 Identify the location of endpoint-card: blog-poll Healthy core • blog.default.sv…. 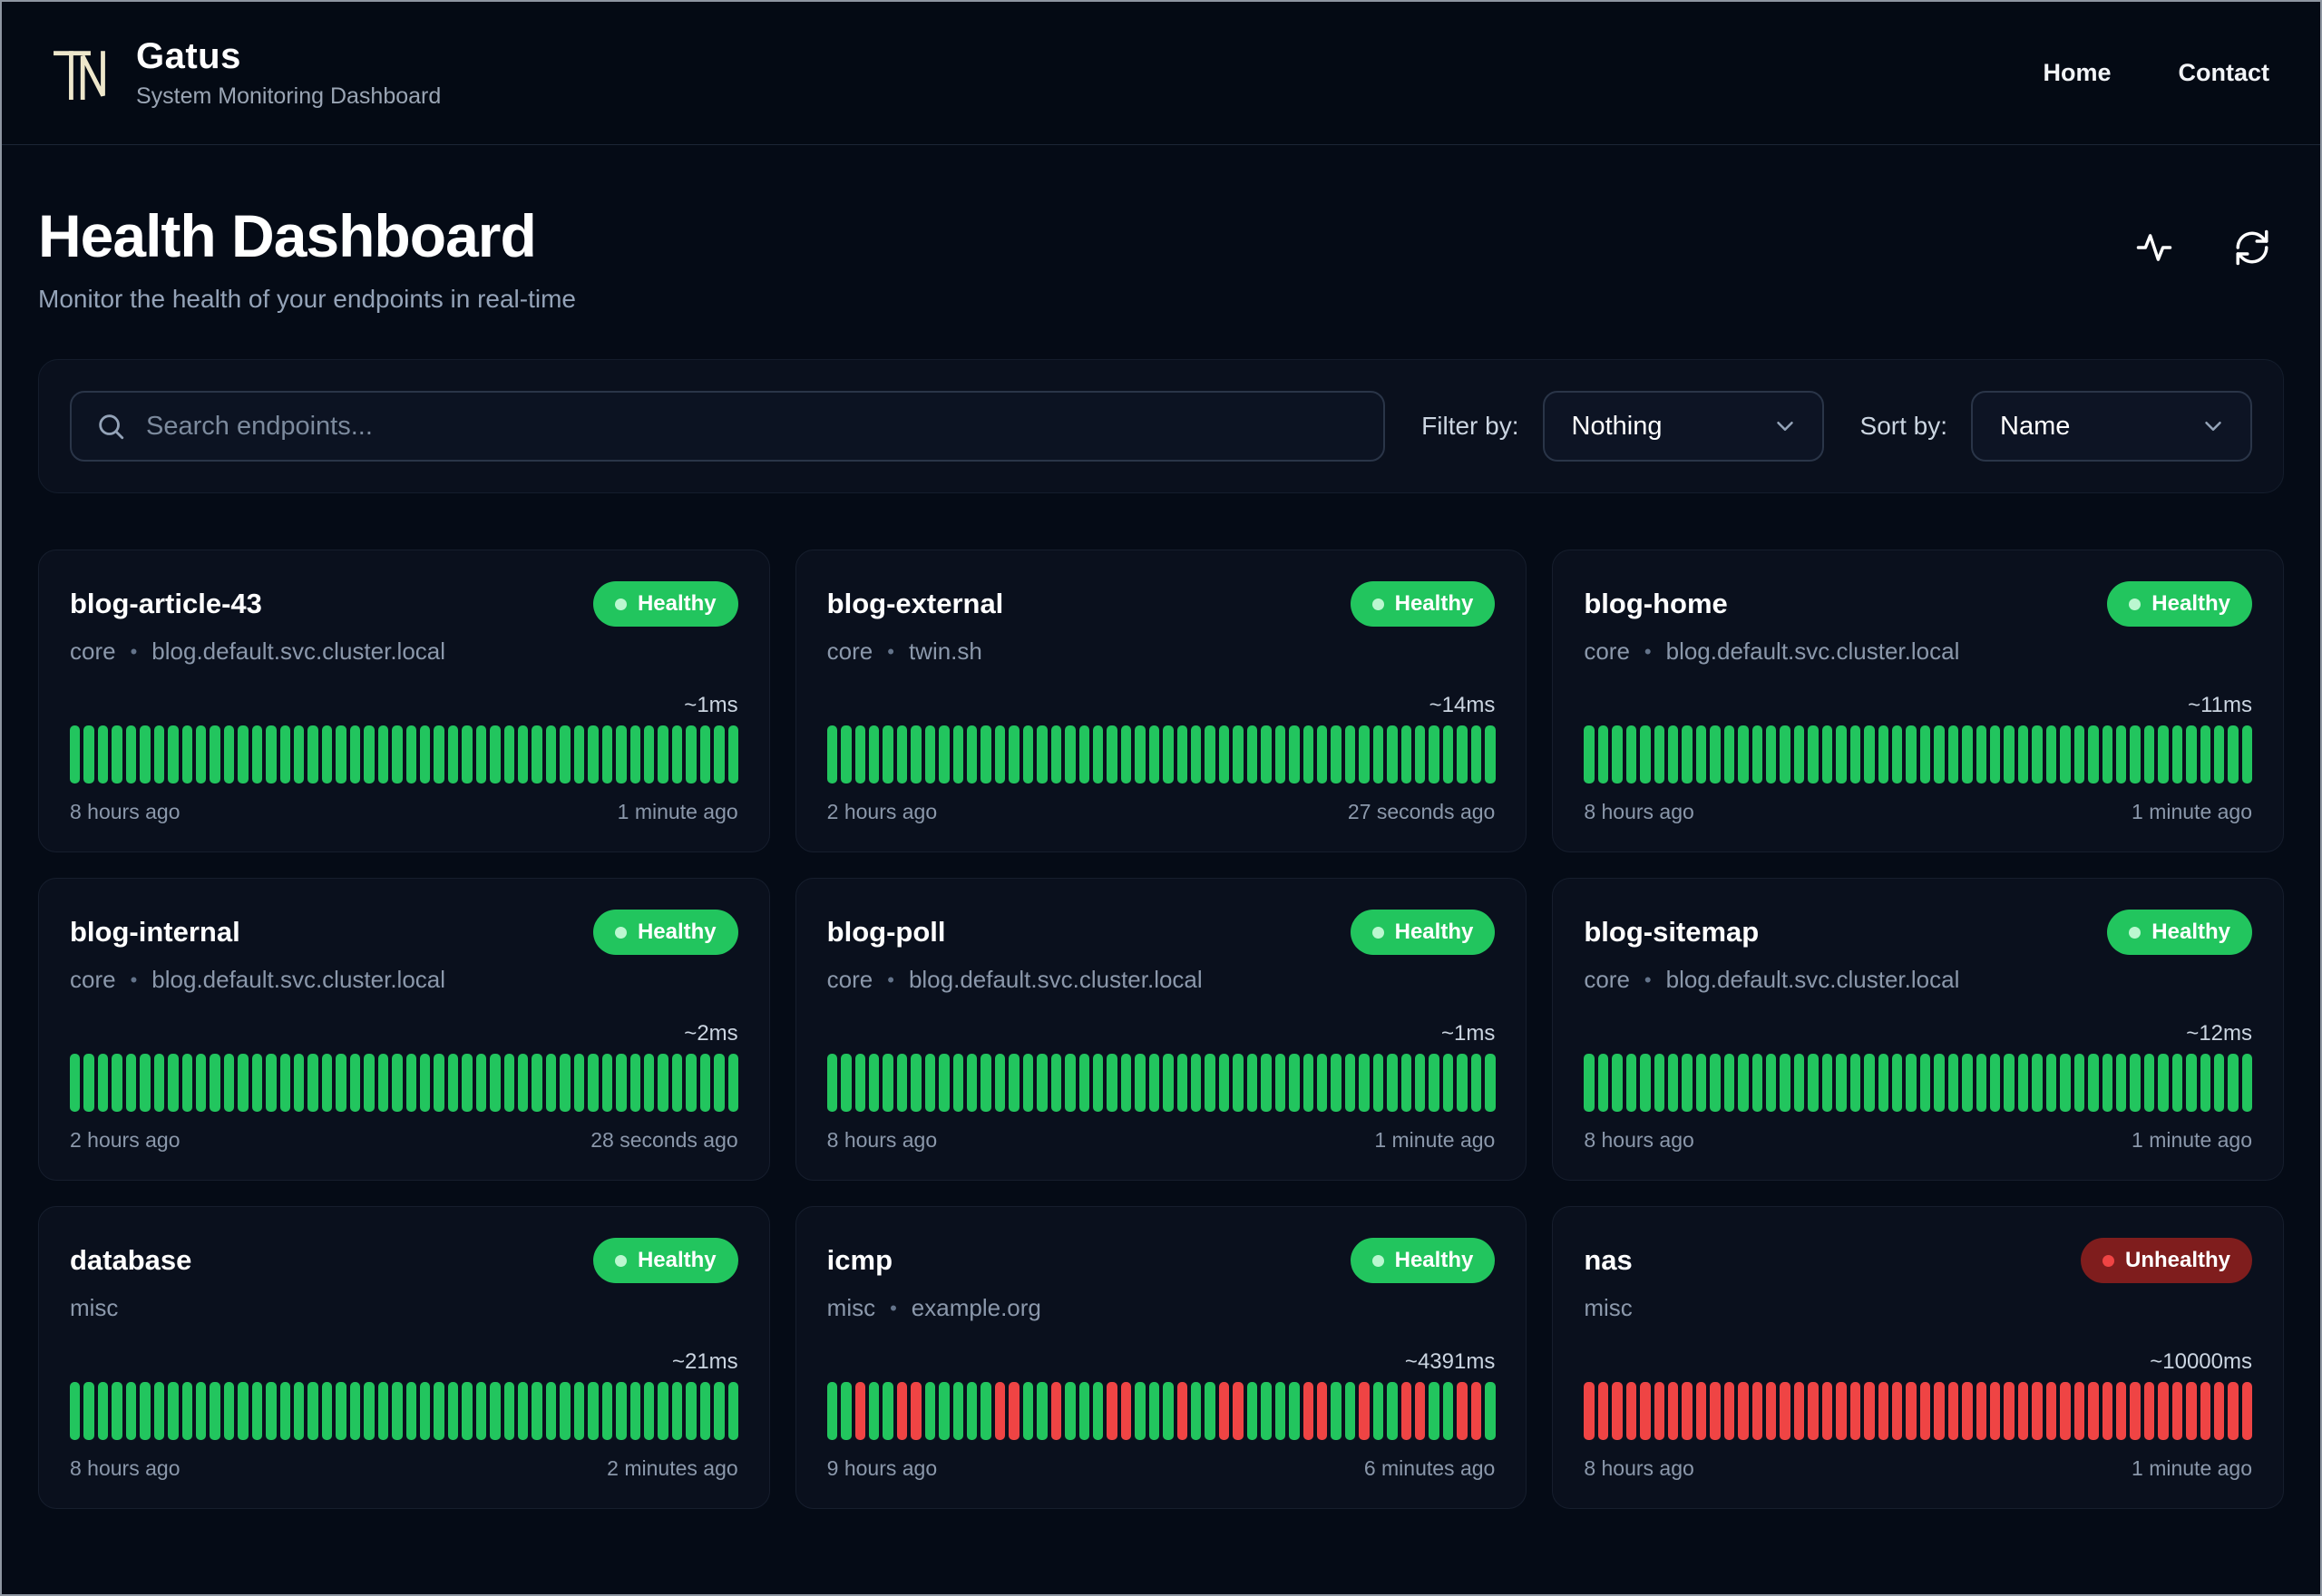
(1161, 1029).